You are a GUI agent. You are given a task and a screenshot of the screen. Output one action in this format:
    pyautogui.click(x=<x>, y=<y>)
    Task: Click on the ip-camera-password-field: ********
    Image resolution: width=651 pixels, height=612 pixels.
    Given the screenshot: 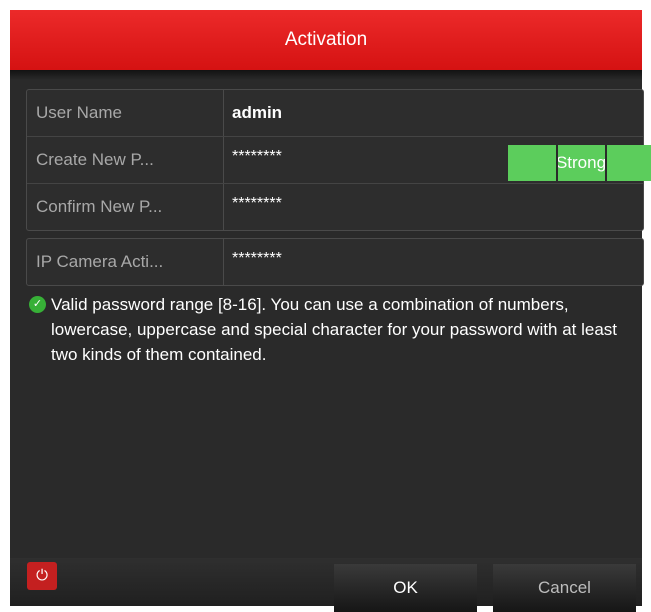 What is the action you would take?
    pyautogui.click(x=433, y=262)
    